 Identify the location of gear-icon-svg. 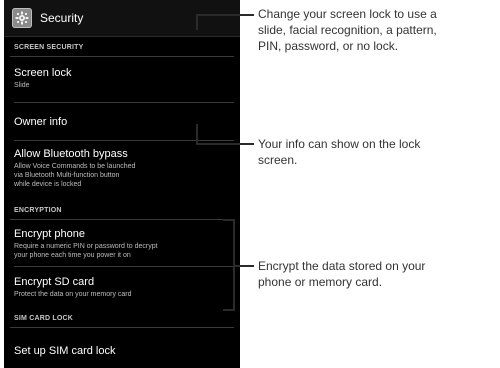
(22, 18).